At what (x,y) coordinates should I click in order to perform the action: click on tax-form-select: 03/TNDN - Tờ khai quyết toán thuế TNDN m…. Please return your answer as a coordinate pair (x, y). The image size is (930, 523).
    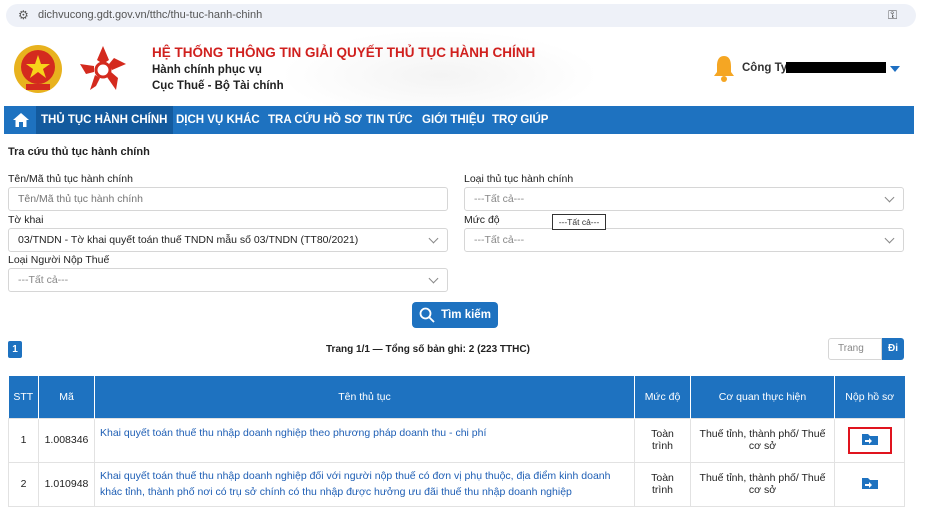
    Looking at the image, I should click on (228, 240).